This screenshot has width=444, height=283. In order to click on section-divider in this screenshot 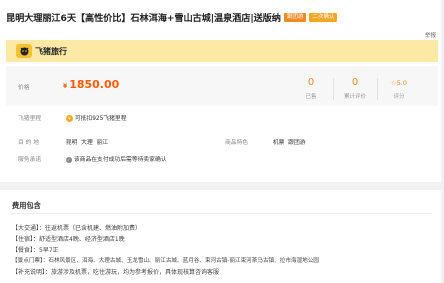, I will do `click(222, 213)`.